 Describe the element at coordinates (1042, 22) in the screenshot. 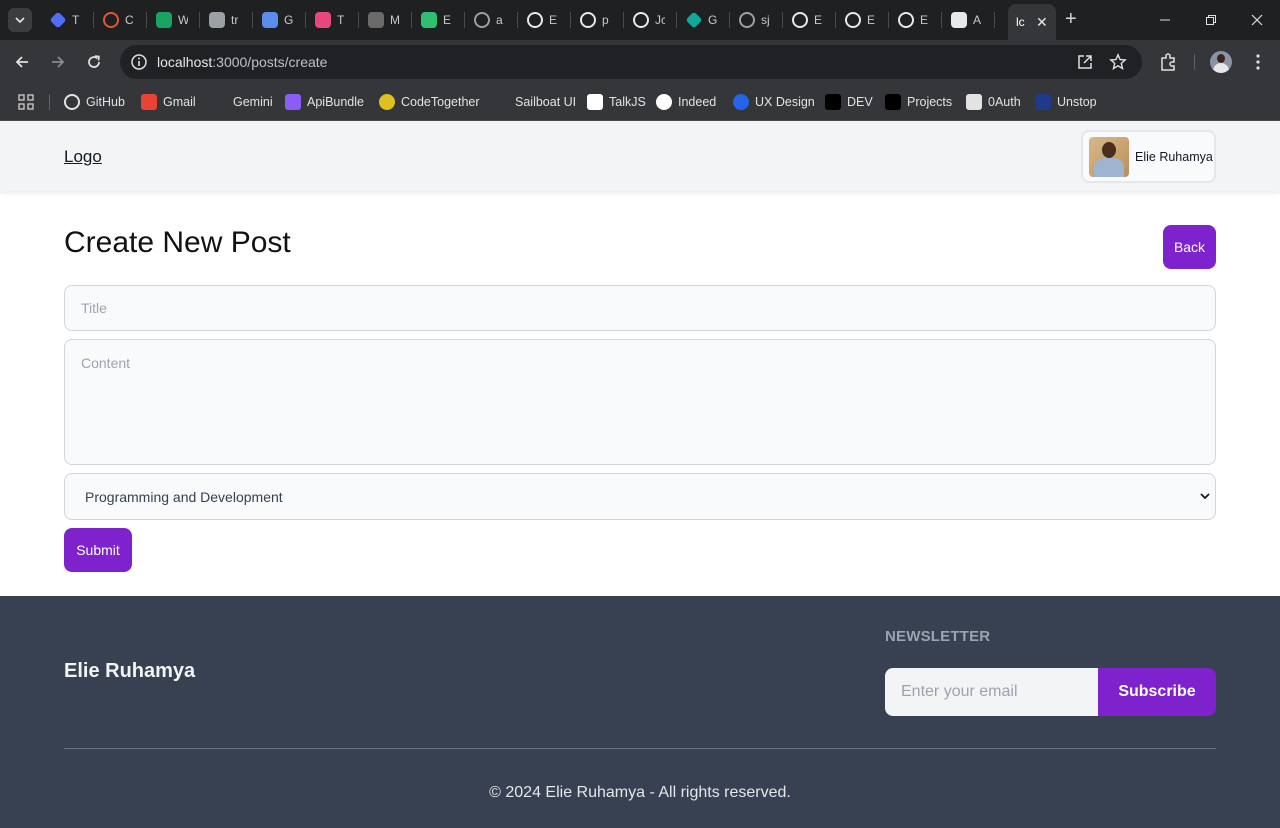

I see `close-icon: ✕` at that location.